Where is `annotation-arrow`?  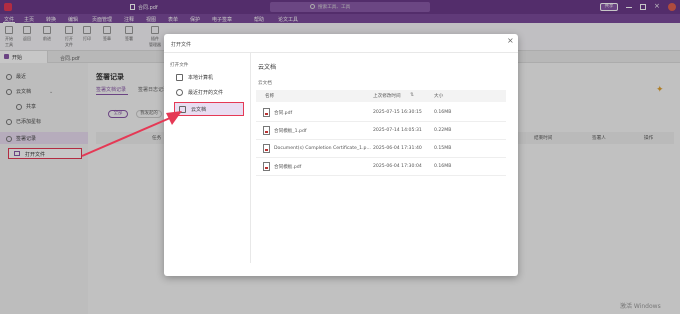
annotation-arrow is located at coordinates (131, 134).